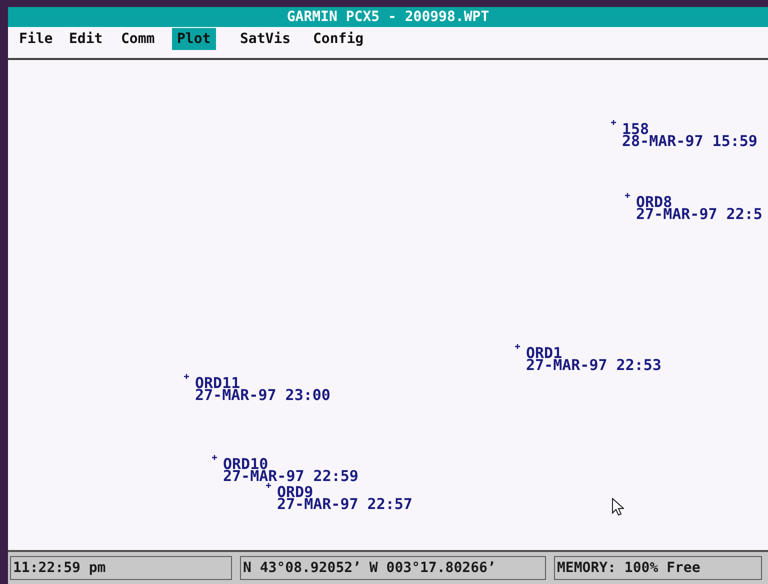 The width and height of the screenshot is (768, 584). I want to click on waypoint-date: 27-MAR-97 22:57, so click(344, 504).